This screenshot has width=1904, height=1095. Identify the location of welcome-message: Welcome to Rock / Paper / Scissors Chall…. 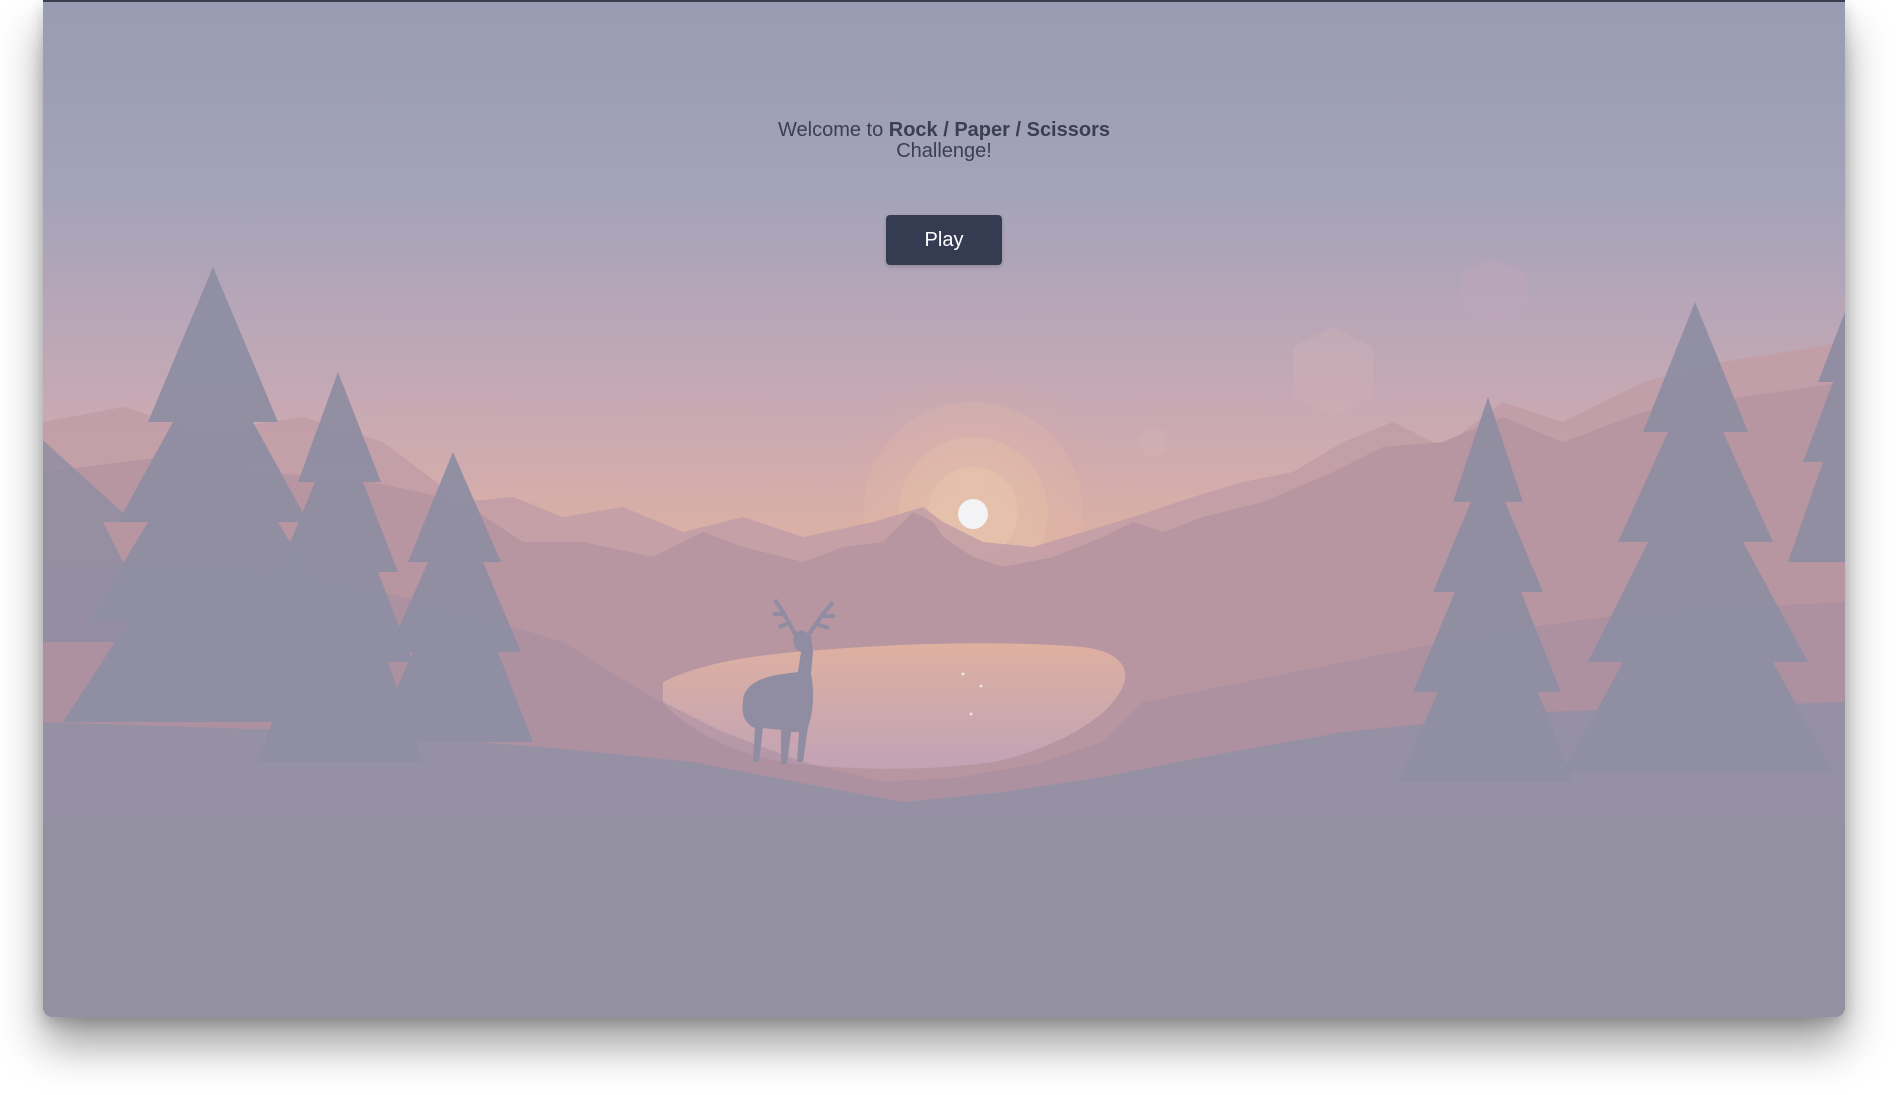
(944, 141).